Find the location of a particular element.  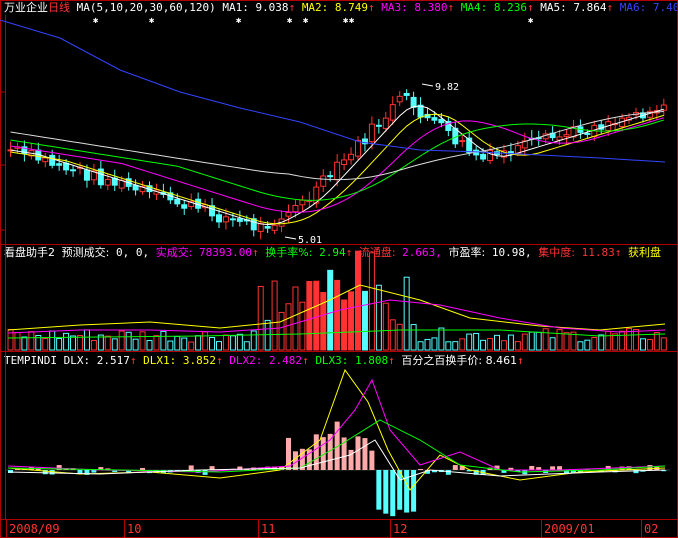

time-axis: 2008/09 10 11 12 2009/01 02 is located at coordinates (339, 529).